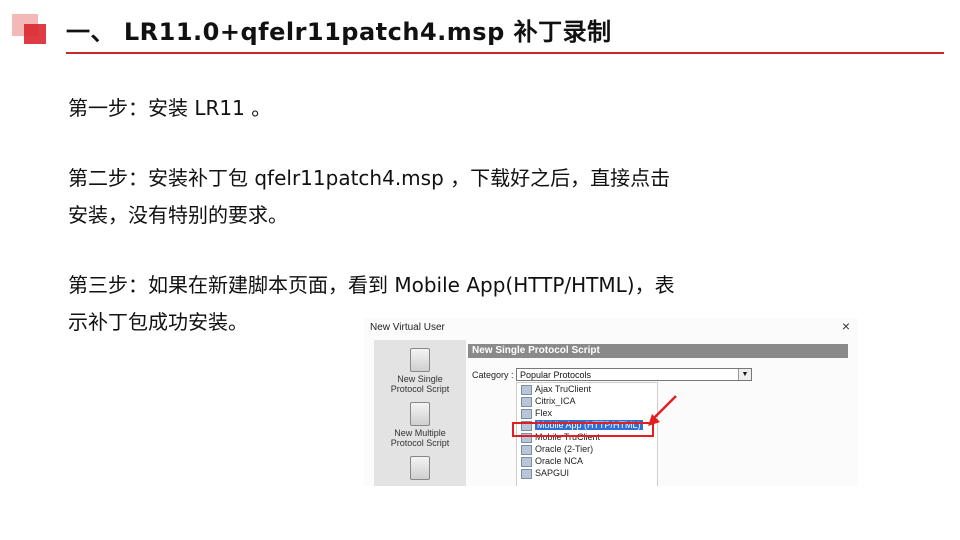  What do you see at coordinates (587, 461) in the screenshot?
I see `protocol-item: Oracle NCA` at bounding box center [587, 461].